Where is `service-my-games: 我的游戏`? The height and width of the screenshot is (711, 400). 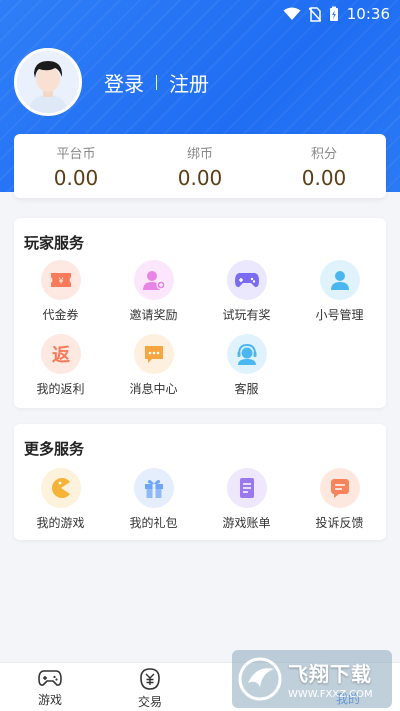
service-my-games: 我的游戏 is located at coordinates (60, 499).